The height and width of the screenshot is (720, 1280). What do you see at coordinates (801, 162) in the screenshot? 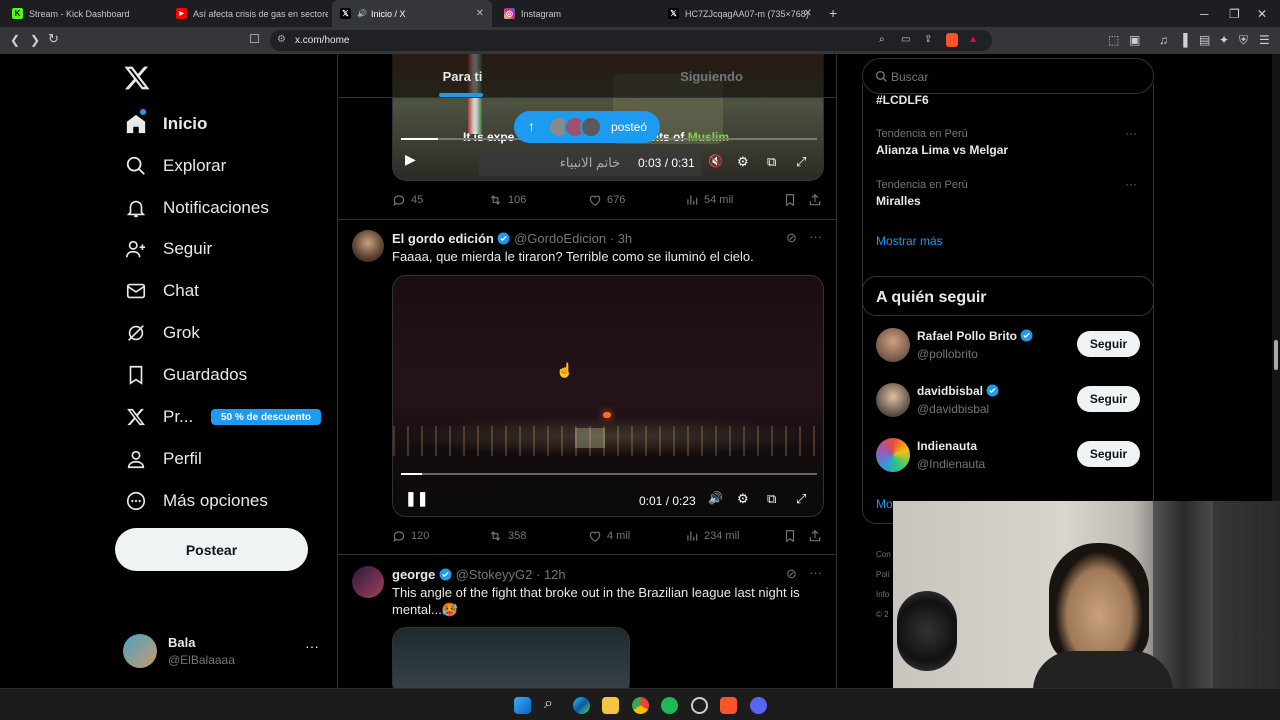
I see `fullscreen-icon: ⤢` at bounding box center [801, 162].